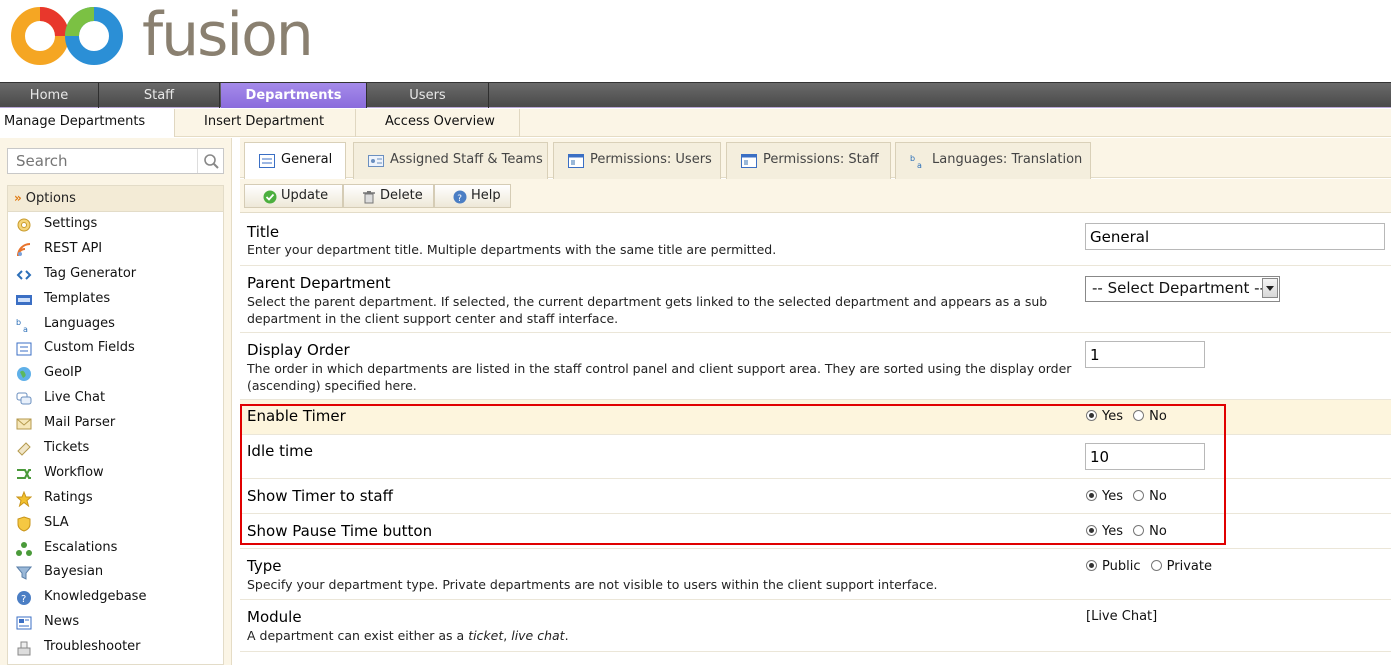 This screenshot has width=1391, height=665. What do you see at coordinates (305, 195) in the screenshot?
I see `update-label: Update` at bounding box center [305, 195].